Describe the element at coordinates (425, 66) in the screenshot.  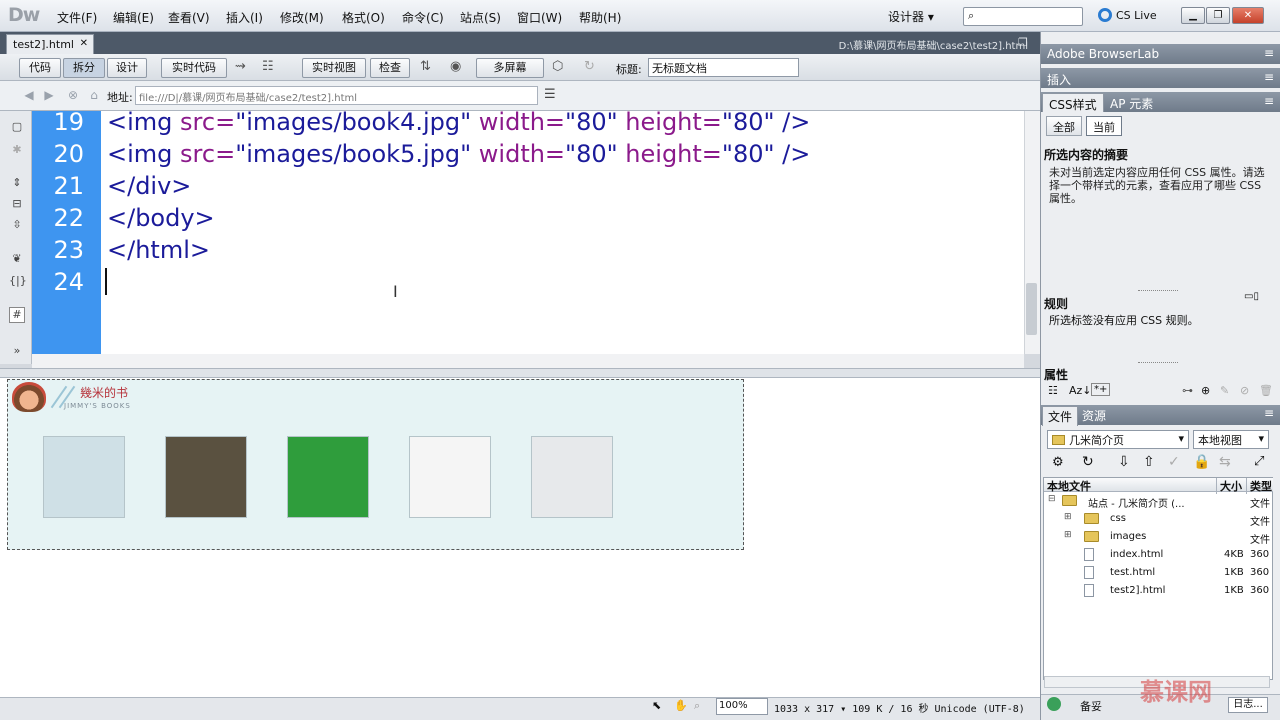
I see `validate-markup-icon: ⇅` at that location.